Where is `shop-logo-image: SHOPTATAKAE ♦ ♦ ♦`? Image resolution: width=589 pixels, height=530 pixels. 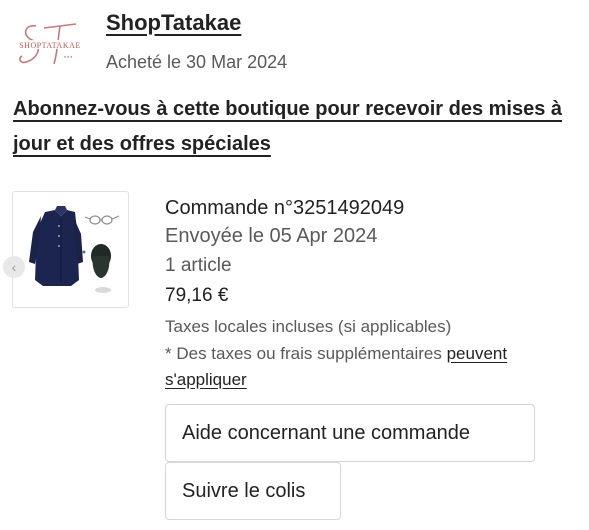
shop-logo-image: SHOPTATAKAE ♦ ♦ ♦ is located at coordinates (50, 44).